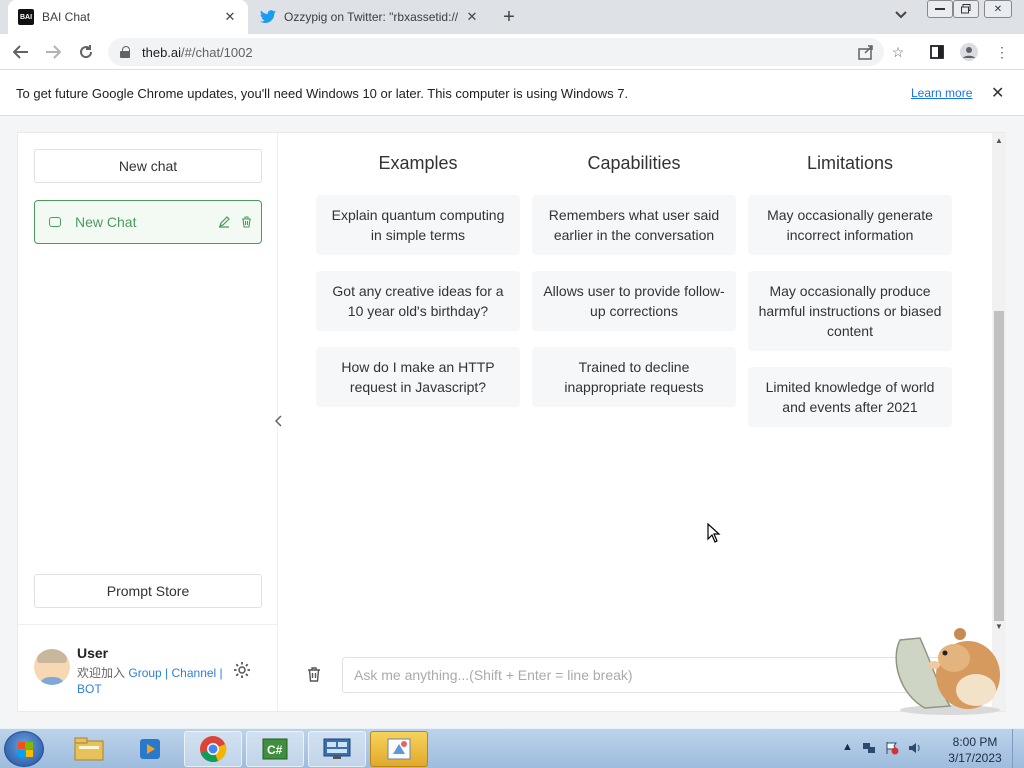  I want to click on close-infobar-icon: ✕, so click(997, 93).